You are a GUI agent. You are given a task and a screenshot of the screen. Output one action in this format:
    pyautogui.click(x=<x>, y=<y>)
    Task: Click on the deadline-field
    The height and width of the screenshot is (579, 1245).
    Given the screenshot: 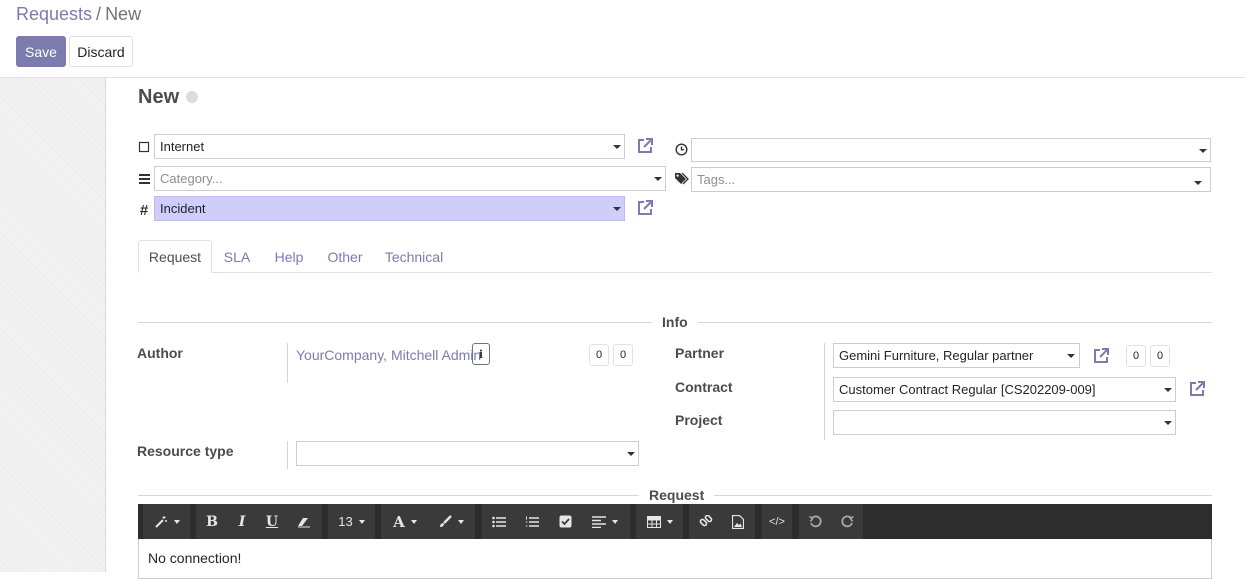 What is the action you would take?
    pyautogui.click(x=951, y=150)
    